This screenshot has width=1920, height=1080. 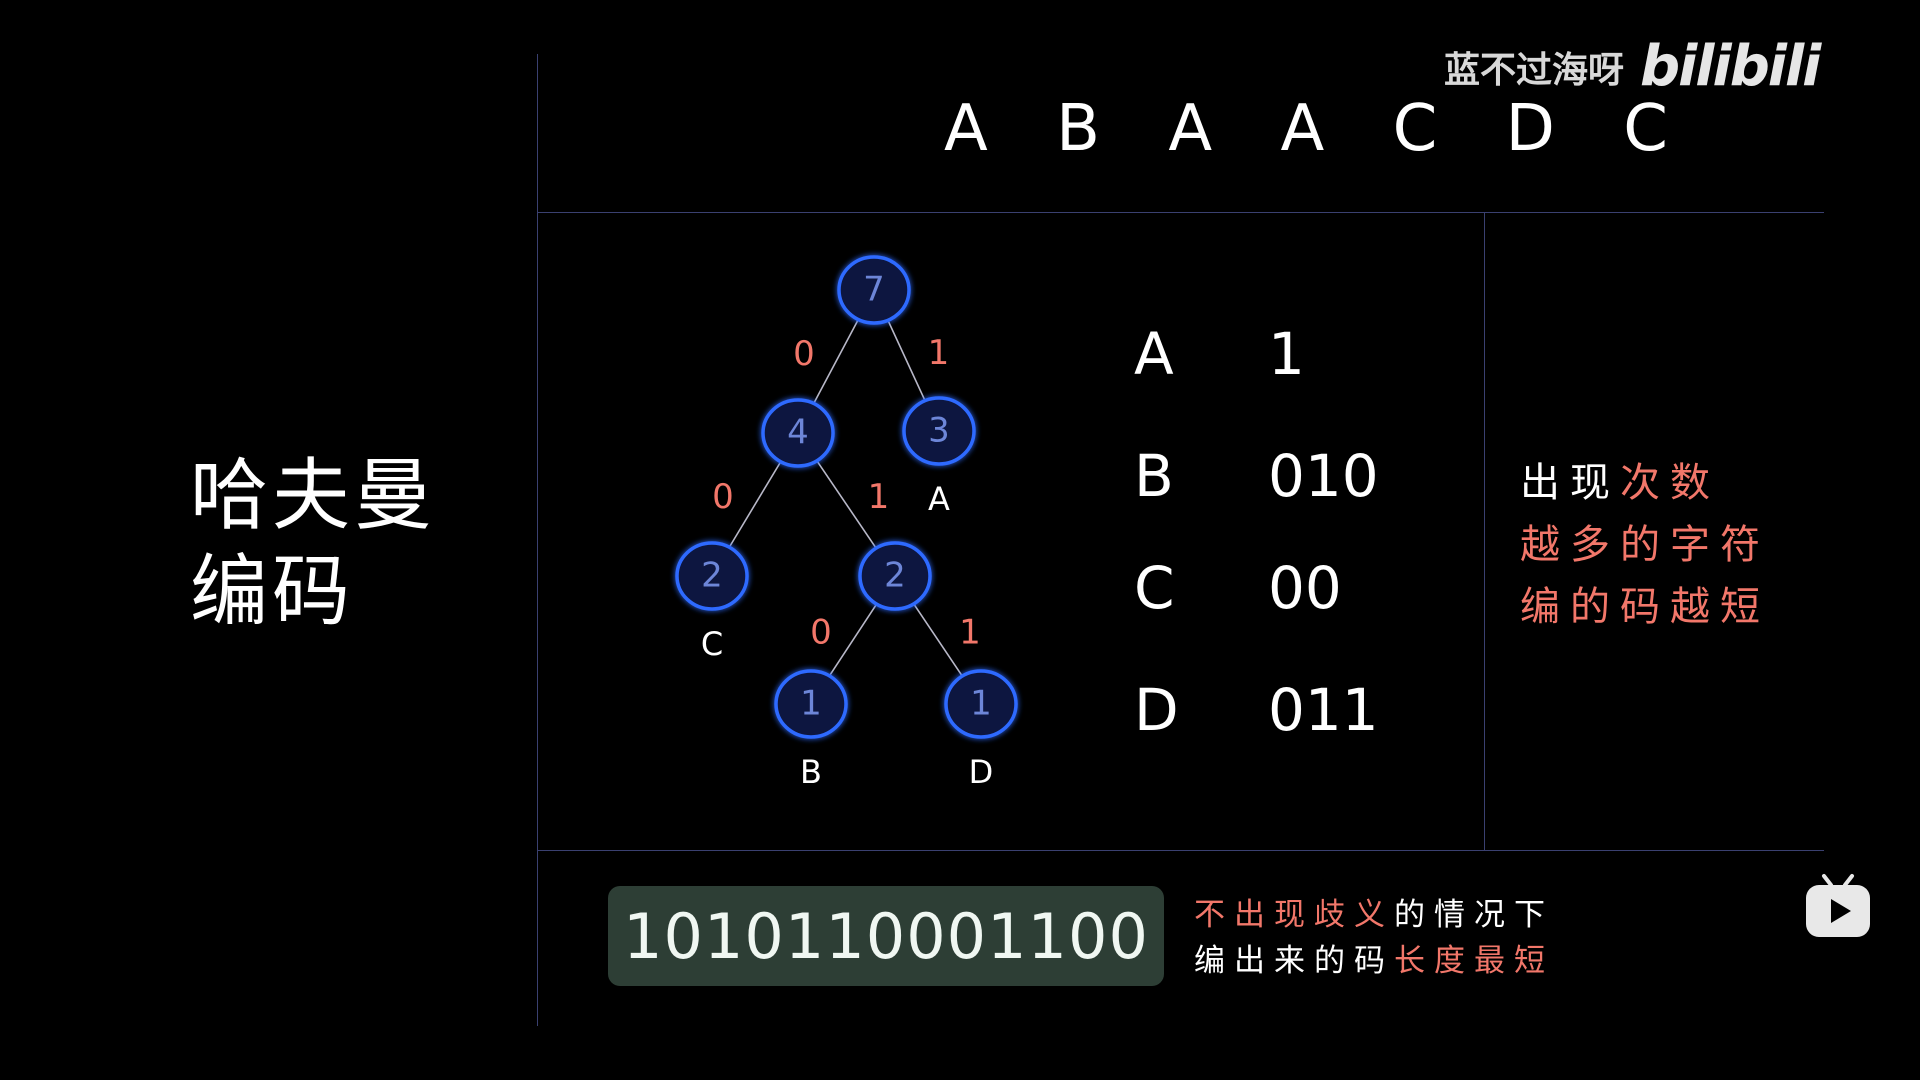 What do you see at coordinates (1318, 129) in the screenshot?
I see `source-sequence: A B A A C D C` at bounding box center [1318, 129].